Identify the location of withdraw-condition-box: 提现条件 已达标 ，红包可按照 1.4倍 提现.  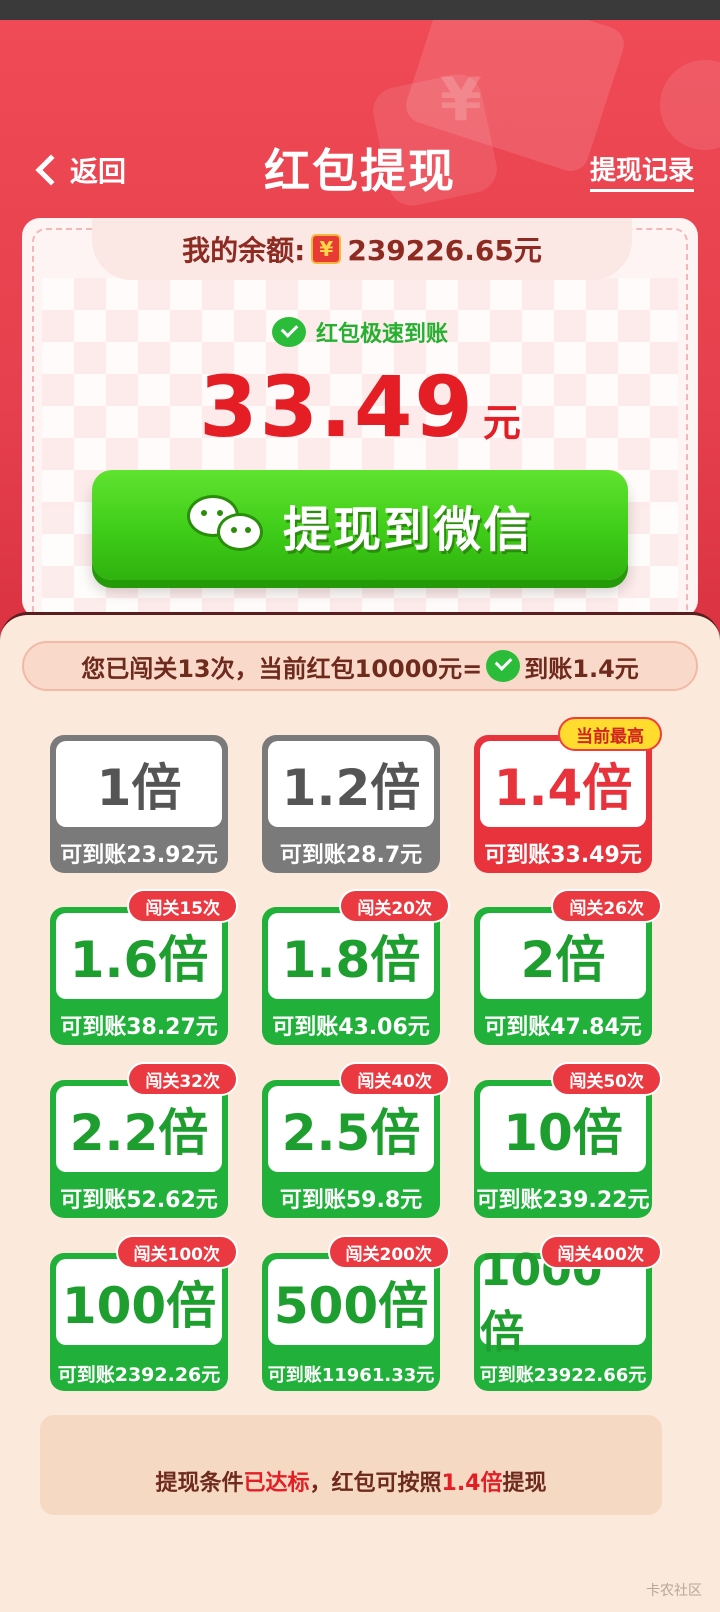
(351, 1465).